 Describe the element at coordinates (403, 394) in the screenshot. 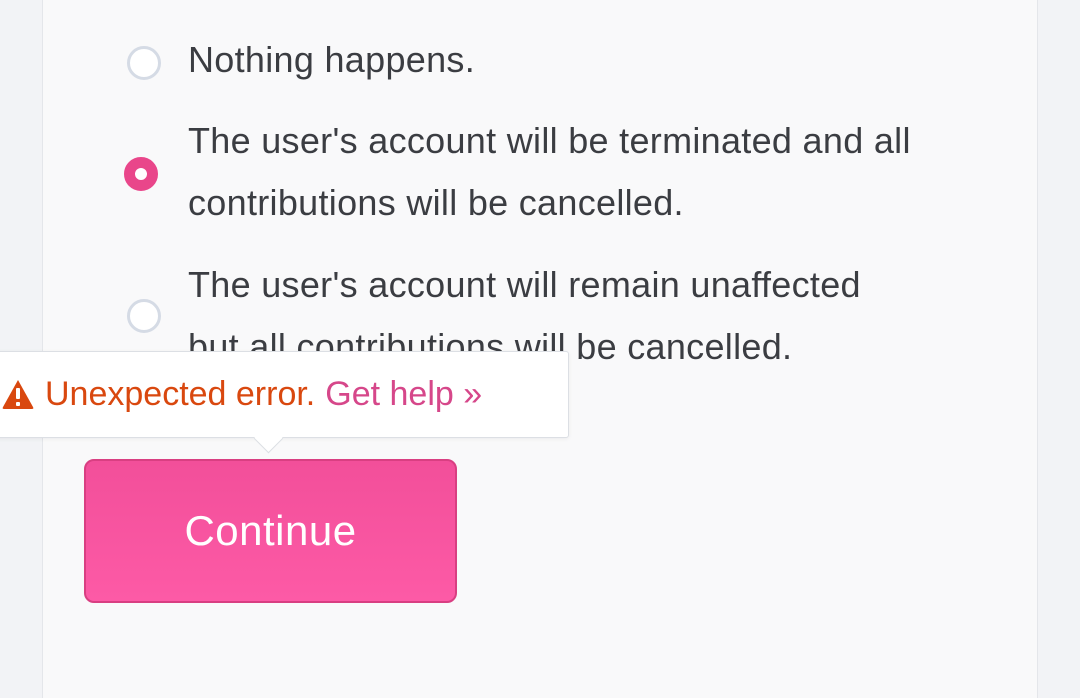

I see `get-help-link: Get help »` at that location.